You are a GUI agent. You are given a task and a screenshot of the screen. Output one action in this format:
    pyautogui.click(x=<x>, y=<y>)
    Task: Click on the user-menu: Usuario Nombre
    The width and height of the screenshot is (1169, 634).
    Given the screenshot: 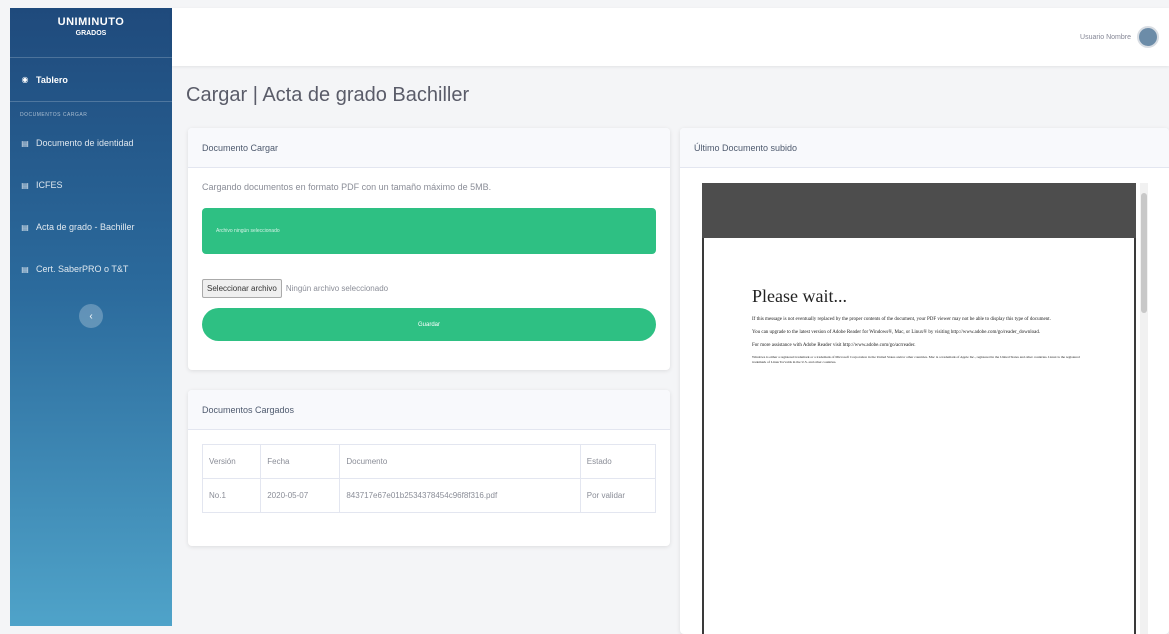 What is the action you would take?
    pyautogui.click(x=1119, y=37)
    